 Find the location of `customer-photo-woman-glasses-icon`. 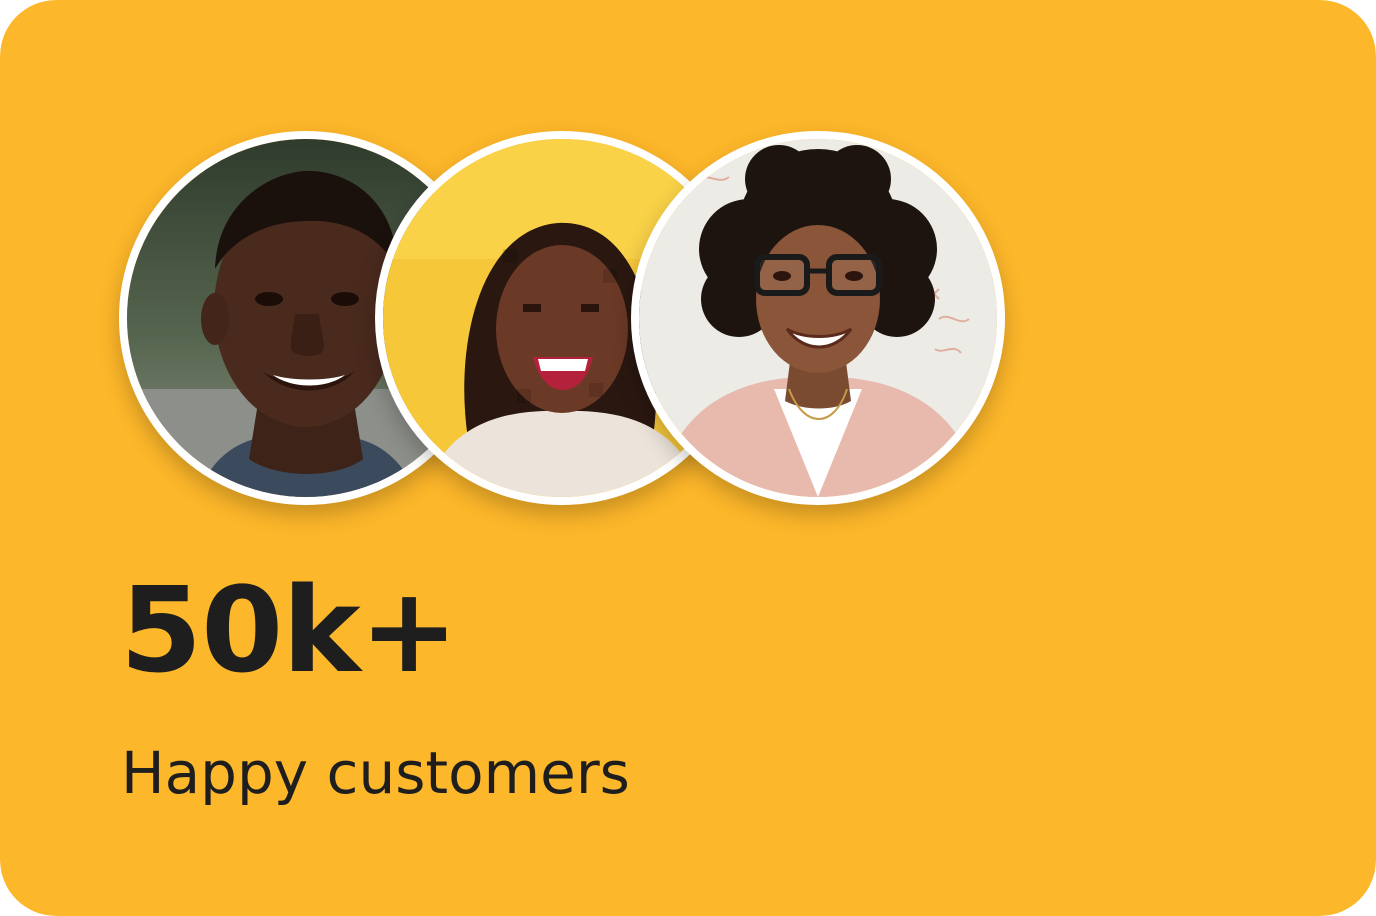

customer-photo-woman-glasses-icon is located at coordinates (818, 318).